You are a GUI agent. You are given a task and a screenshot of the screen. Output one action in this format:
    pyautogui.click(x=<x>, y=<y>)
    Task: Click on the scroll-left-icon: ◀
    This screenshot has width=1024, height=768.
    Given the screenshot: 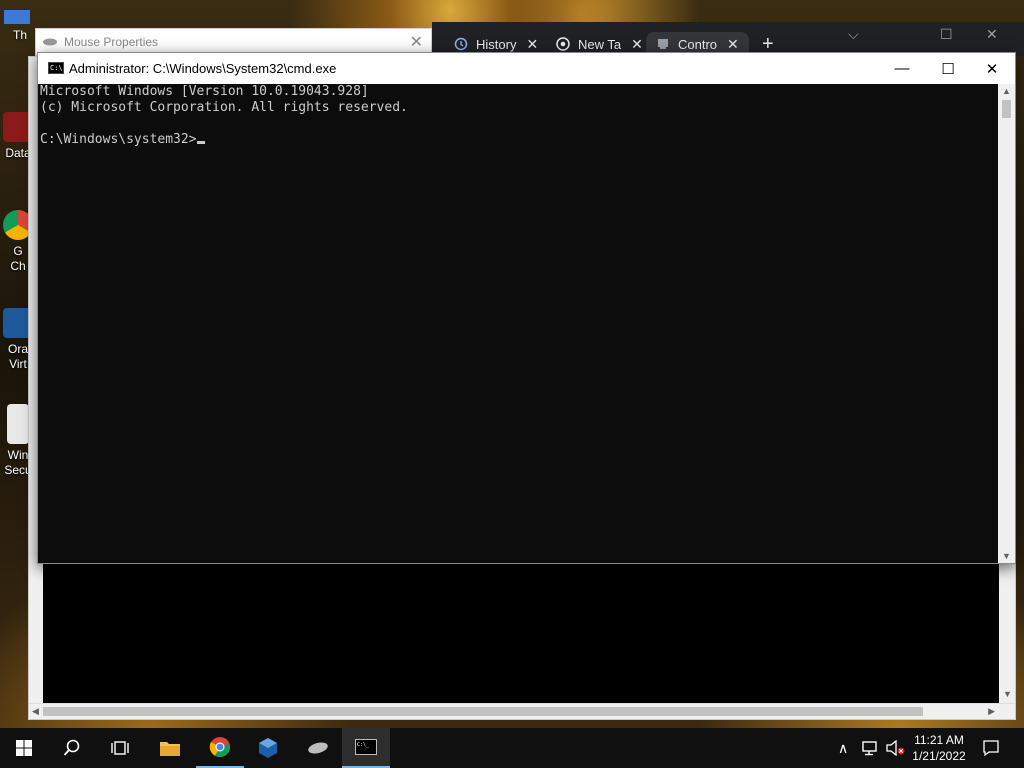 What is the action you would take?
    pyautogui.click(x=35, y=711)
    